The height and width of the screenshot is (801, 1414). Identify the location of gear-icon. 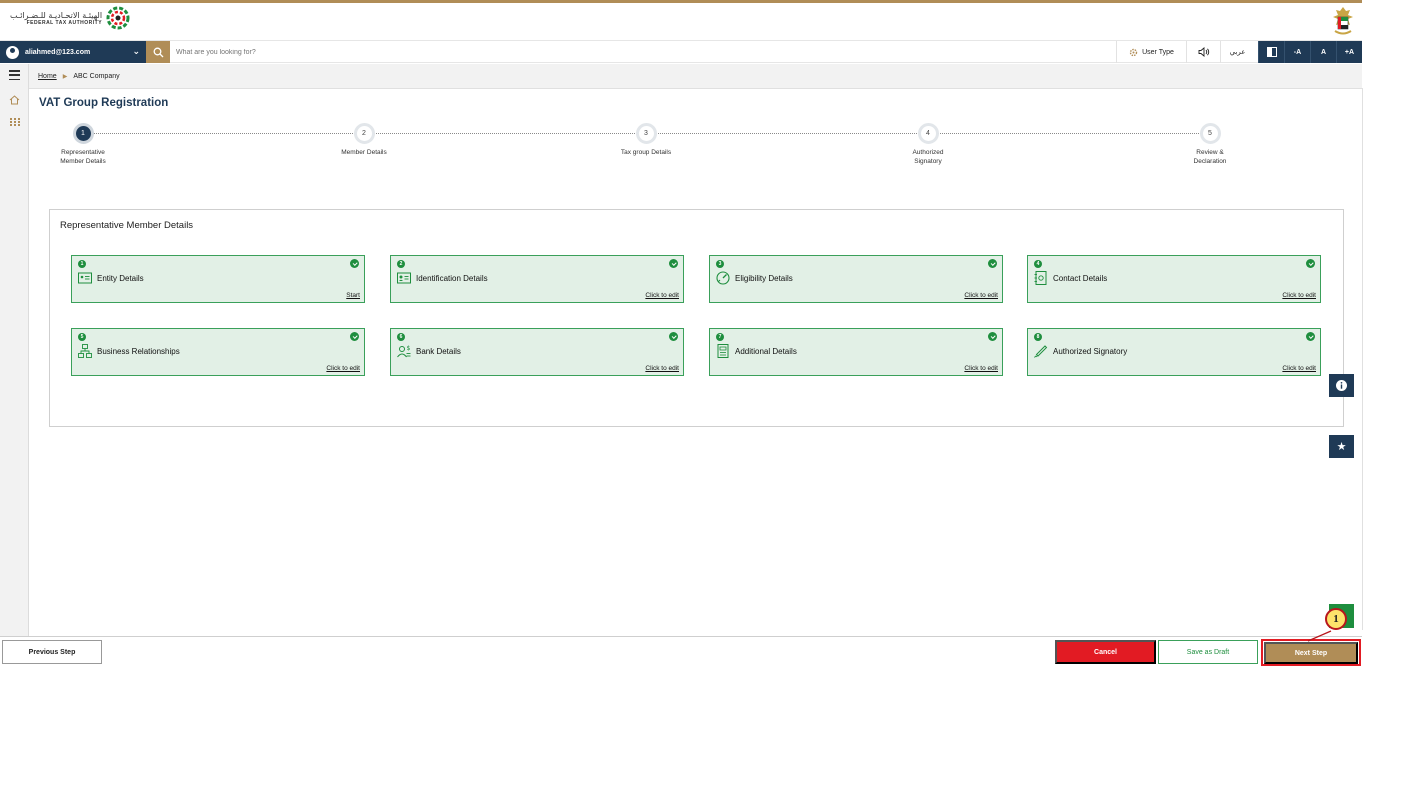
(1133, 52).